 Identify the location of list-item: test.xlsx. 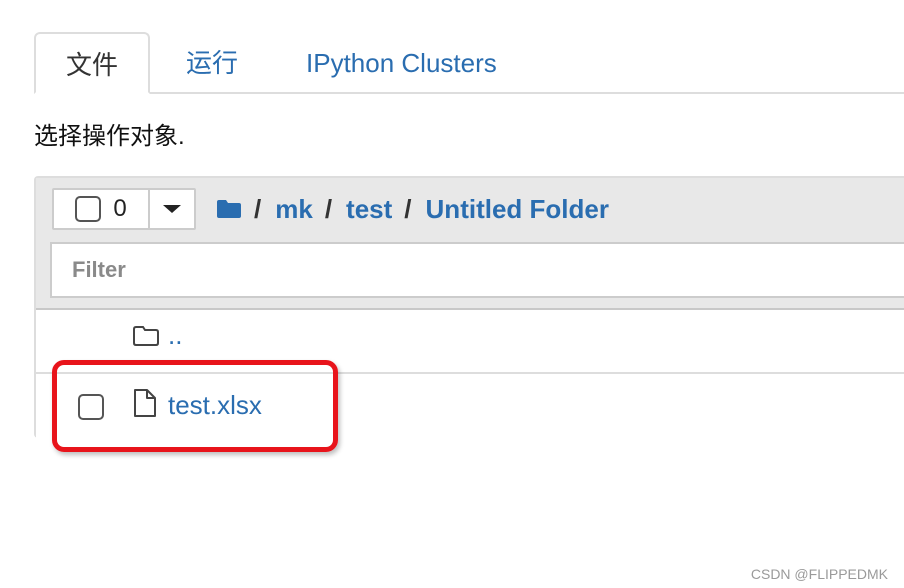
(470, 406).